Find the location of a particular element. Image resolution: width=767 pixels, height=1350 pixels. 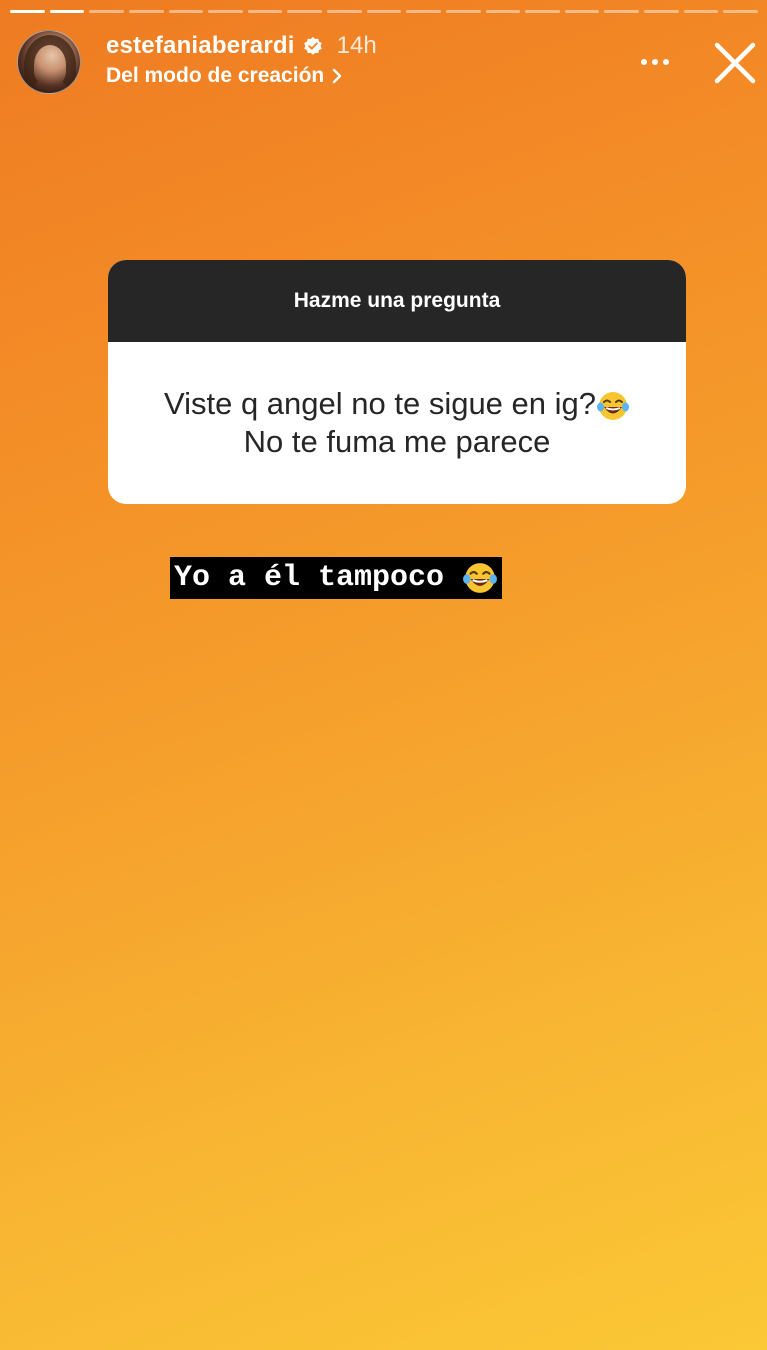

more-options-icon is located at coordinates (655, 62).